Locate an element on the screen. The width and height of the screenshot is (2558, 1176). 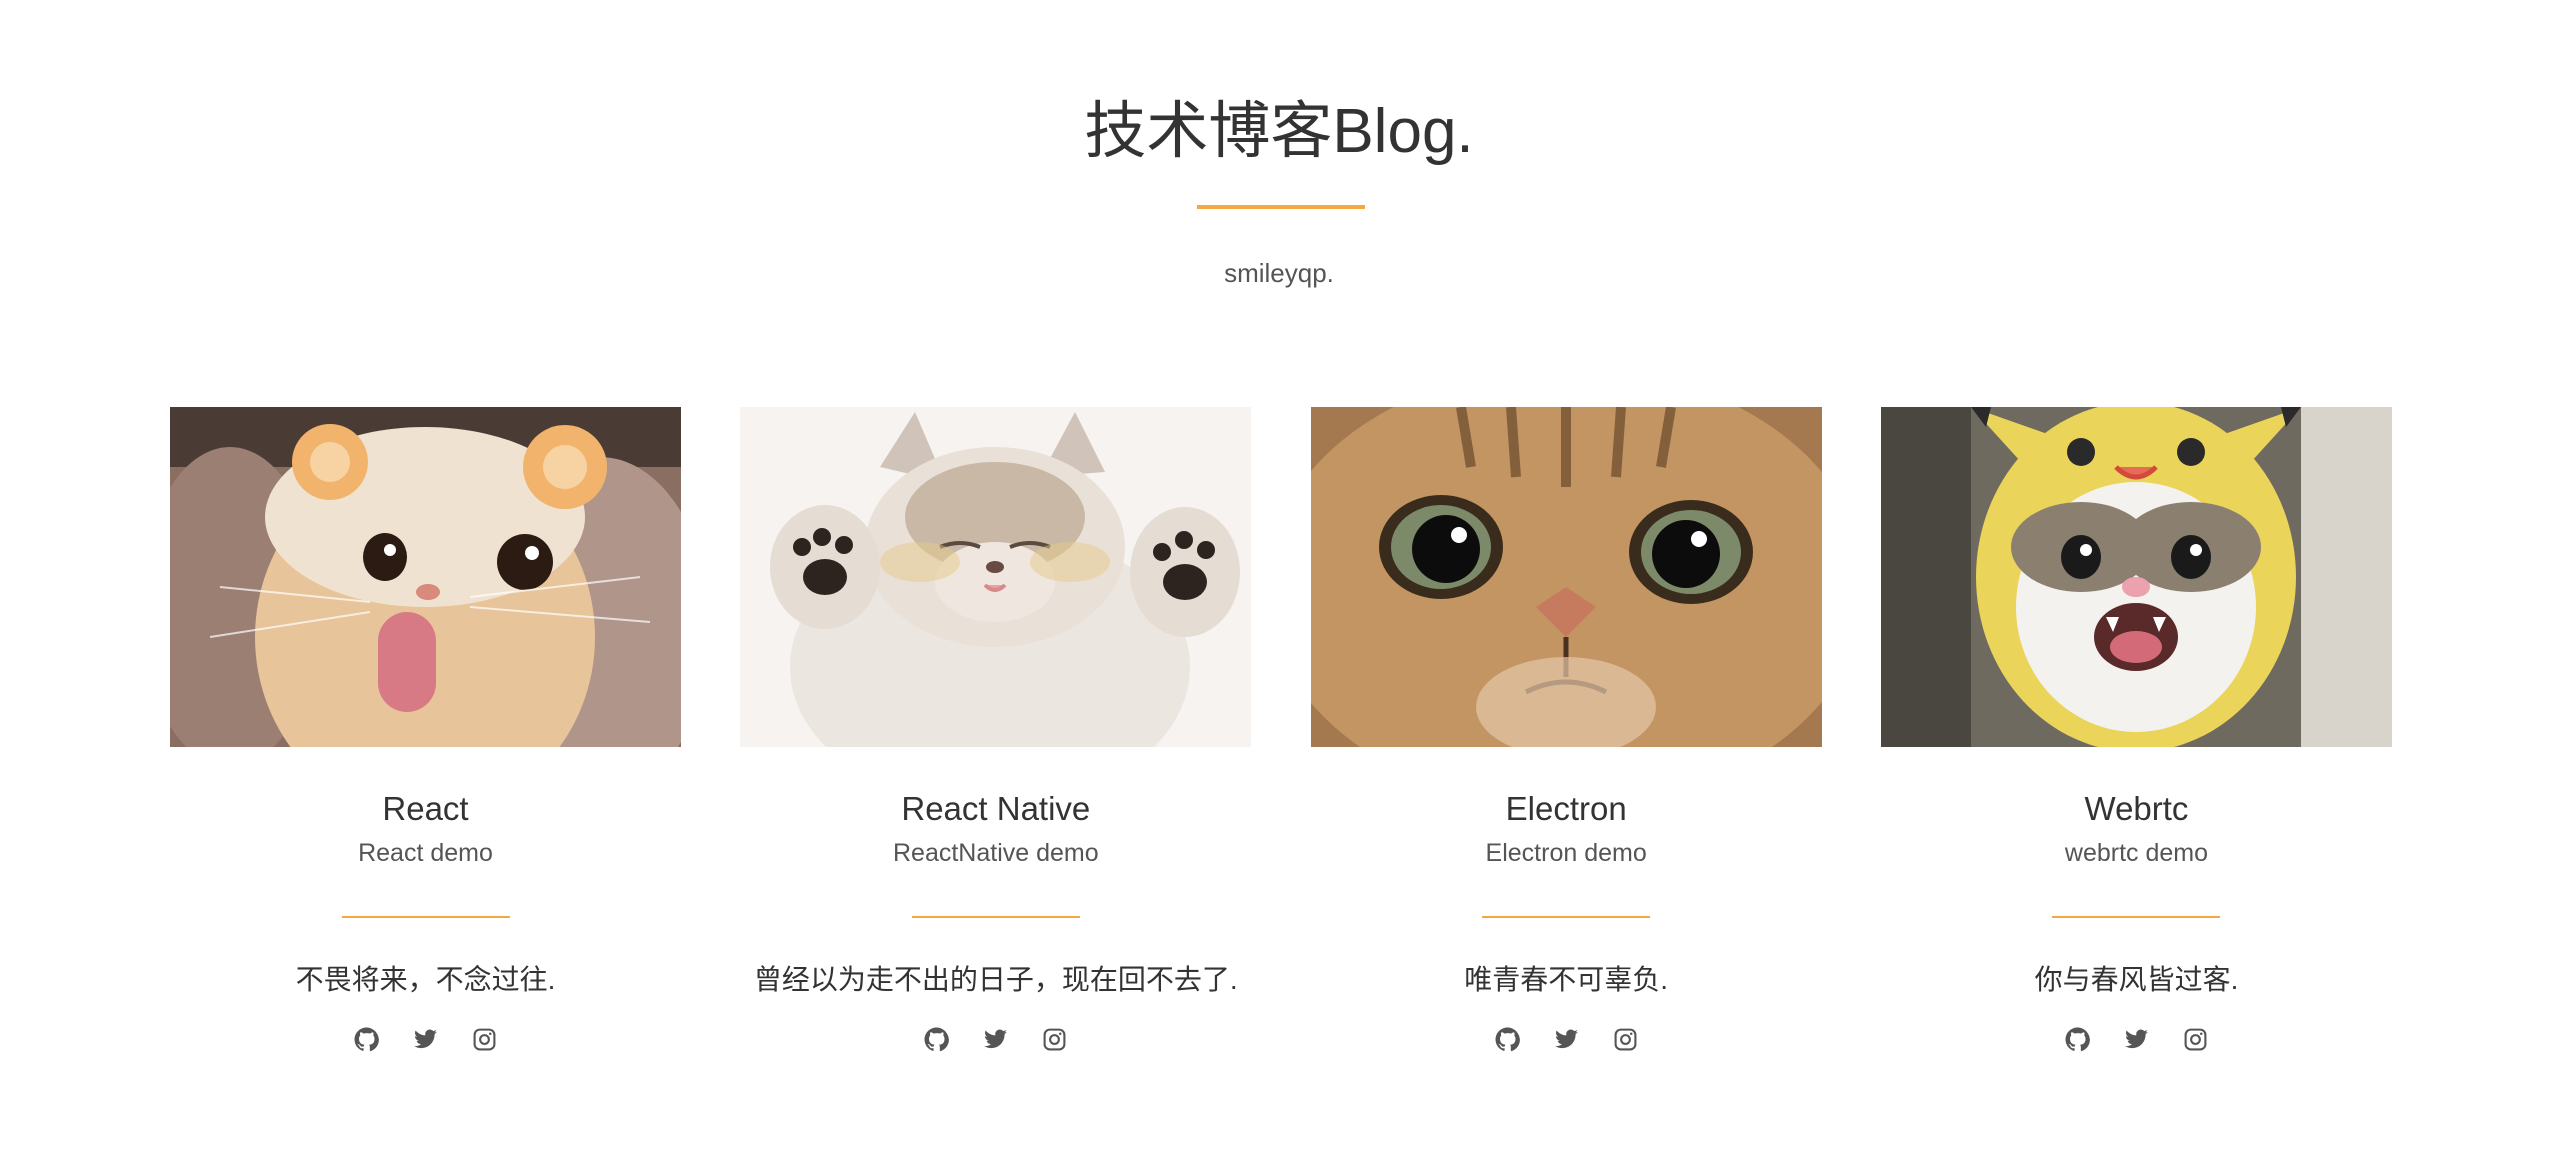
card-quote: 不畏将来，不念过往. is located at coordinates (425, 979).